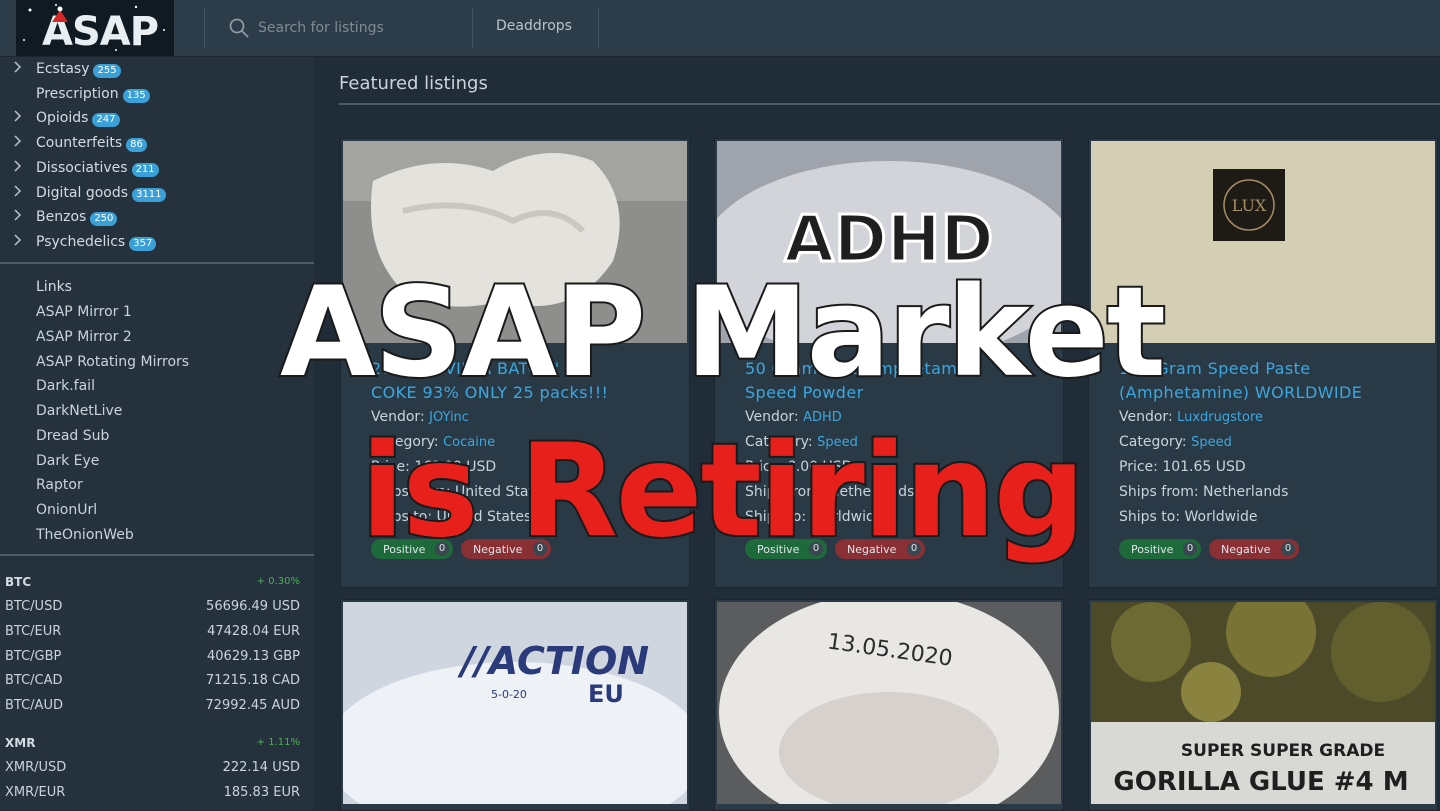 The width and height of the screenshot is (1440, 811). Describe the element at coordinates (112, 362) in the screenshot. I see `link-asap-rotating-mirrors: ASAP Rotating Mirrors` at that location.